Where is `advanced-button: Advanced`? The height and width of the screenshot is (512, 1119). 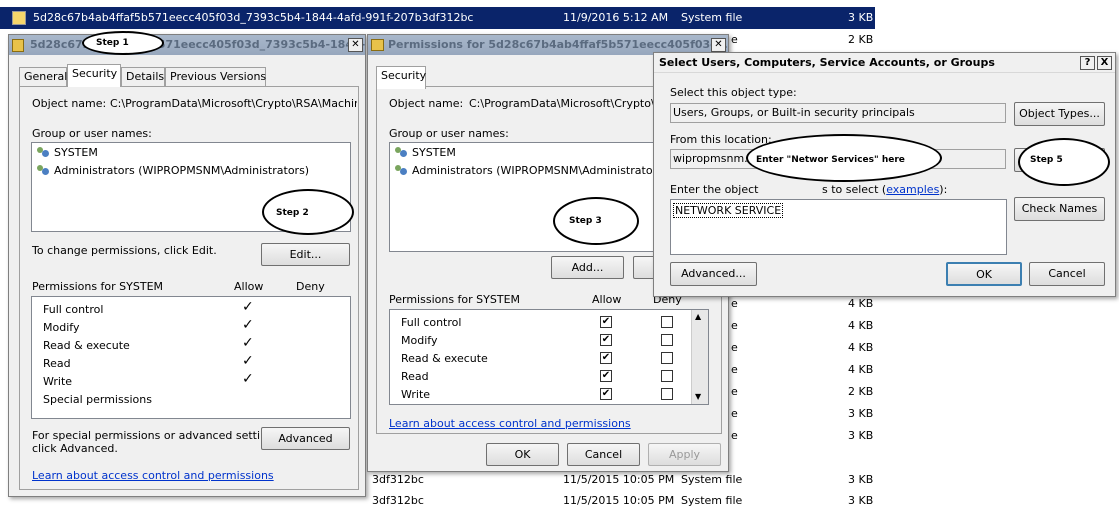 advanced-button: Advanced is located at coordinates (305, 438).